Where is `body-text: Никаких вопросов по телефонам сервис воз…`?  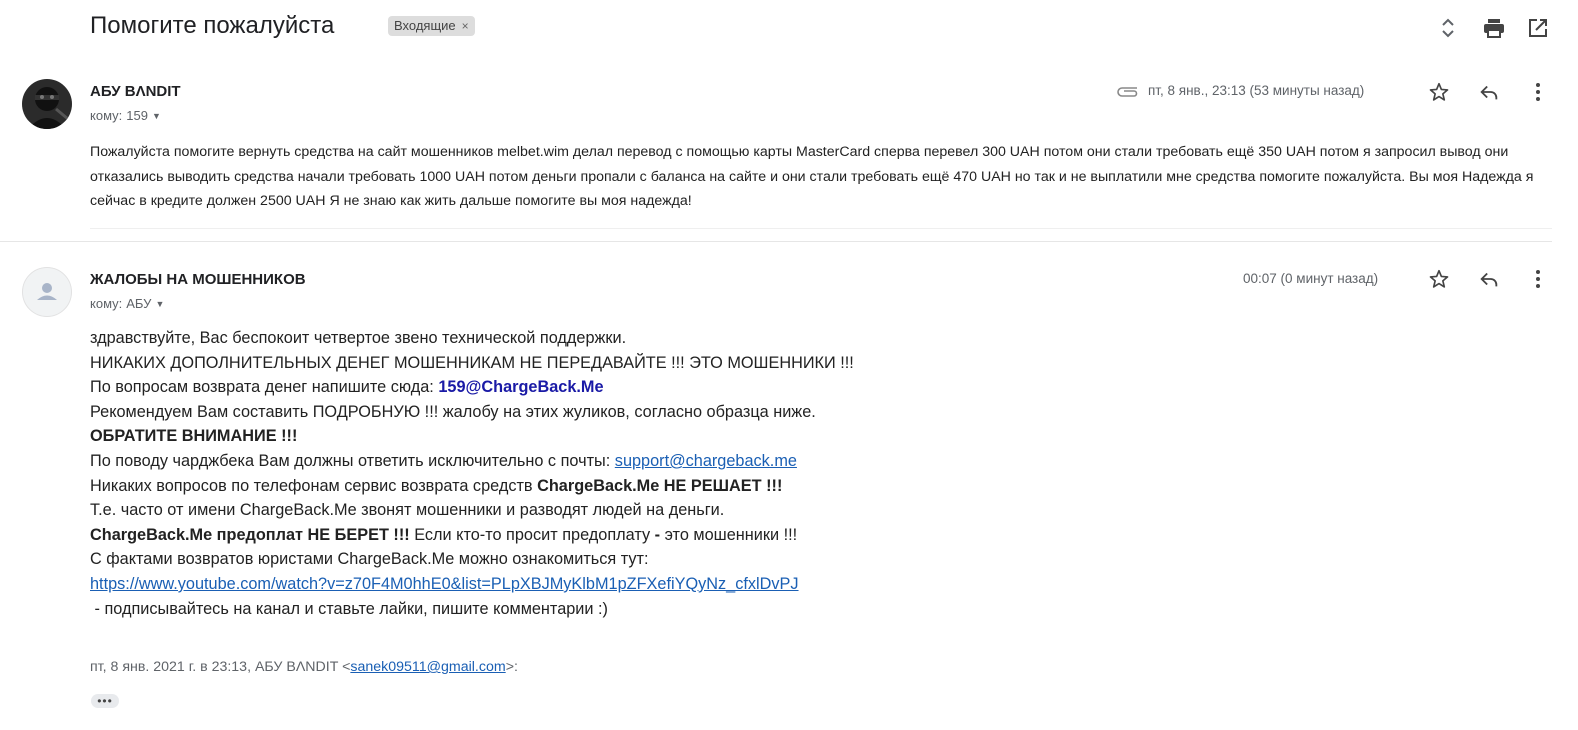 body-text: Никаких вопросов по телефонам сервис воз… is located at coordinates (314, 485).